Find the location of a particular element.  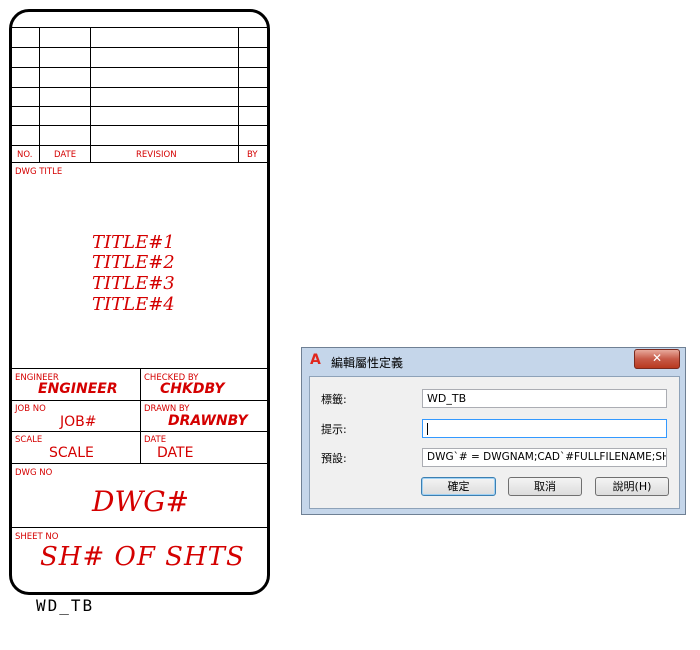

dwg-no-value: DWG# is located at coordinates (141, 501).